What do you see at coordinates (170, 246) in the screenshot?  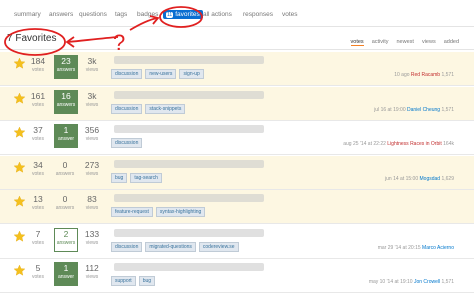 I see `tag: migrated-questions` at bounding box center [170, 246].